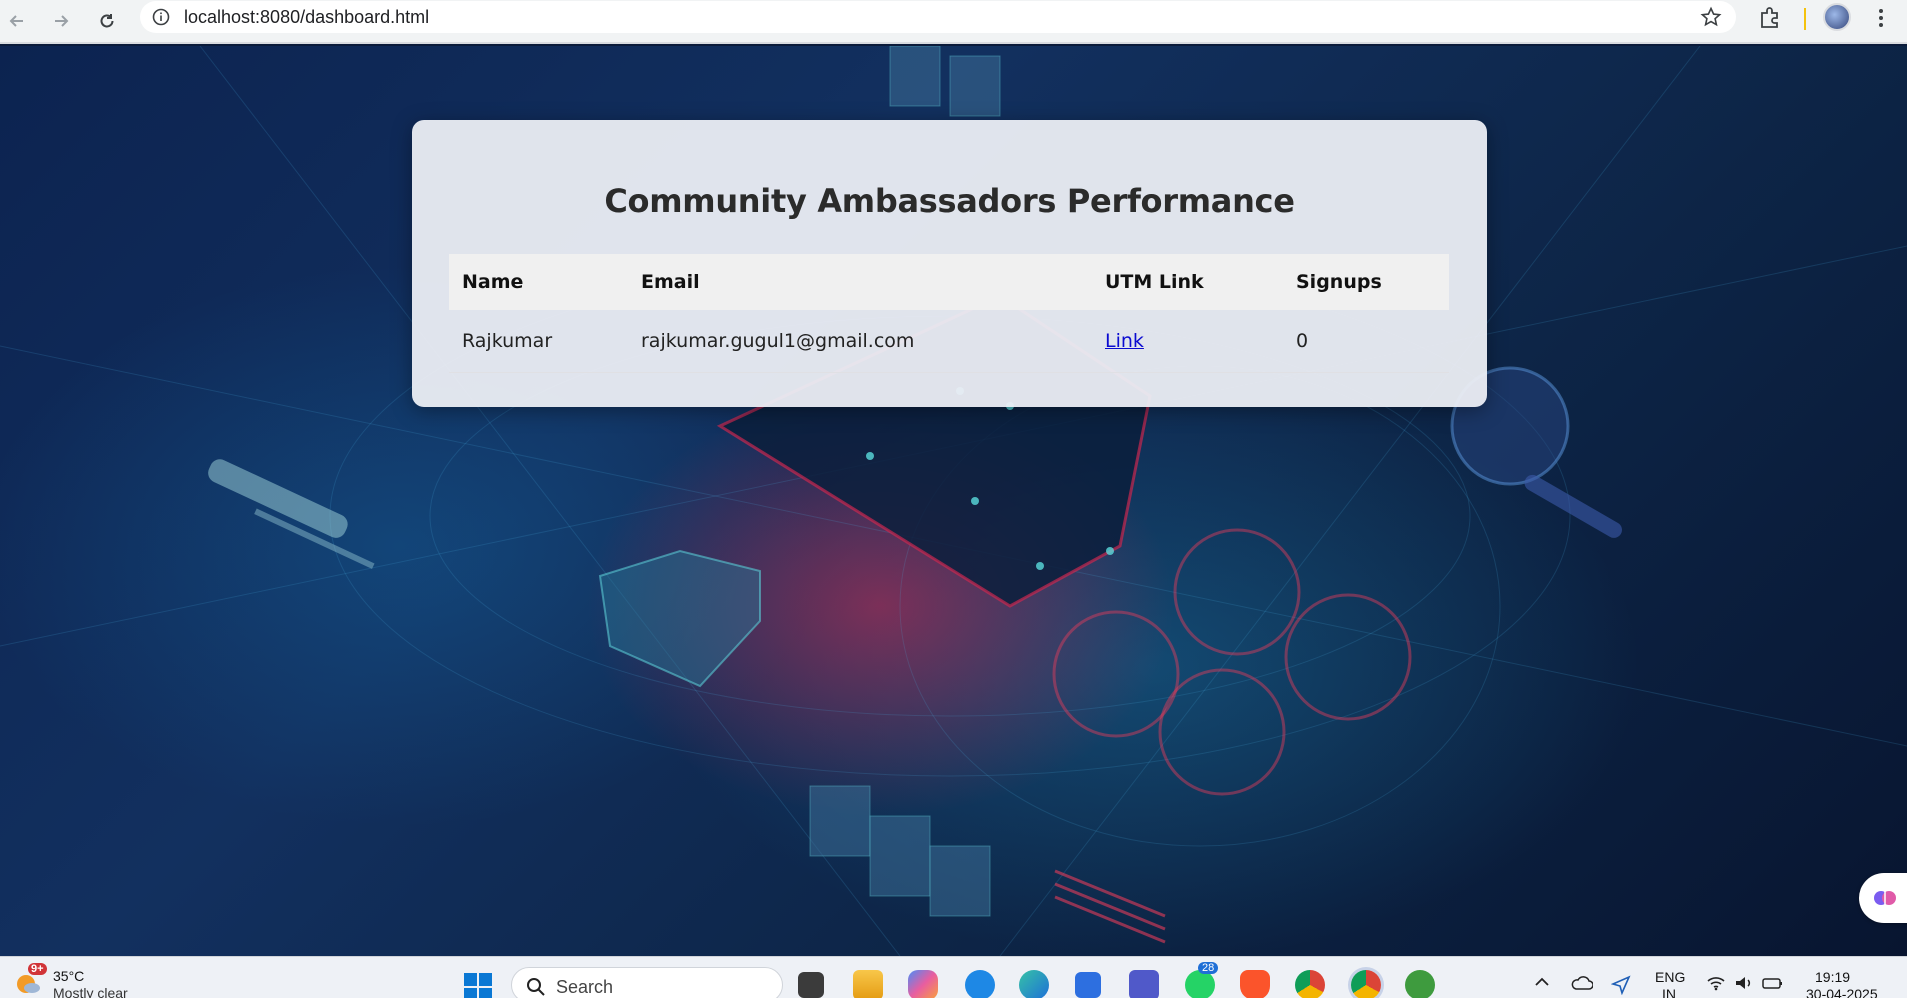 The height and width of the screenshot is (998, 1907). I want to click on table-header-row: Name Email UTM Link Signups, so click(949, 282).